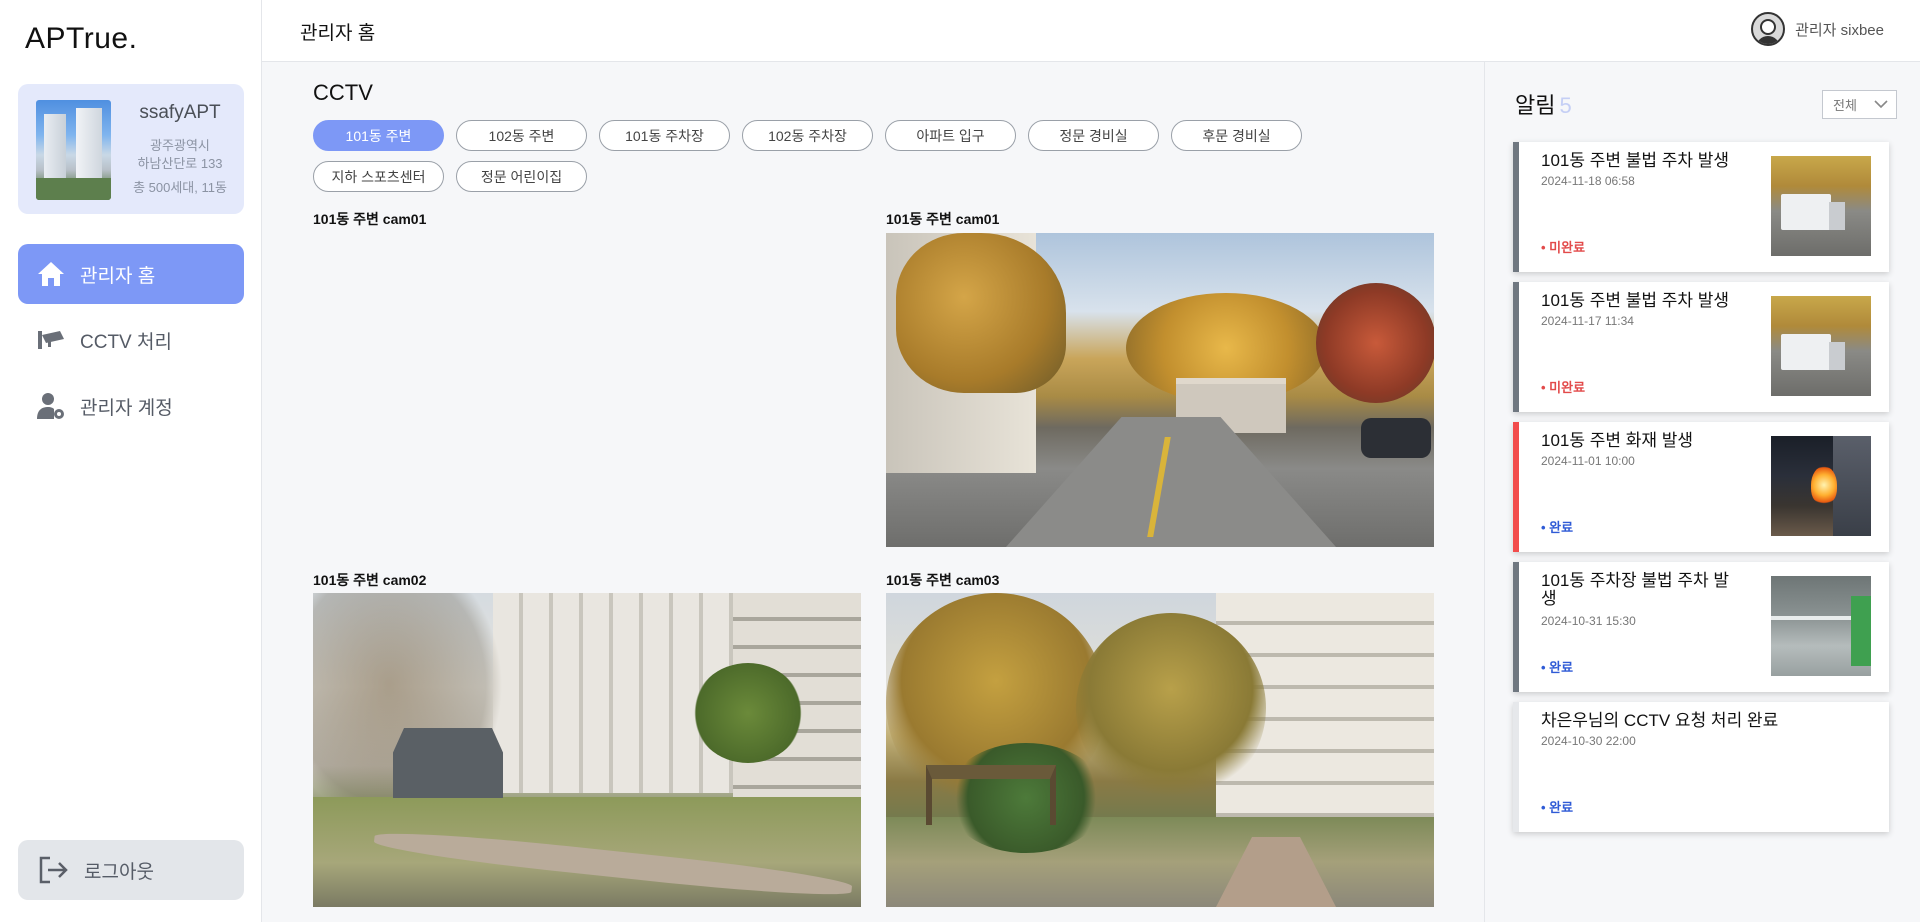 The image size is (1920, 922). I want to click on alert-card: 101동 주변 불법 주차 발생 2024-11-18 06:58 • 미완료, so click(1701, 207).